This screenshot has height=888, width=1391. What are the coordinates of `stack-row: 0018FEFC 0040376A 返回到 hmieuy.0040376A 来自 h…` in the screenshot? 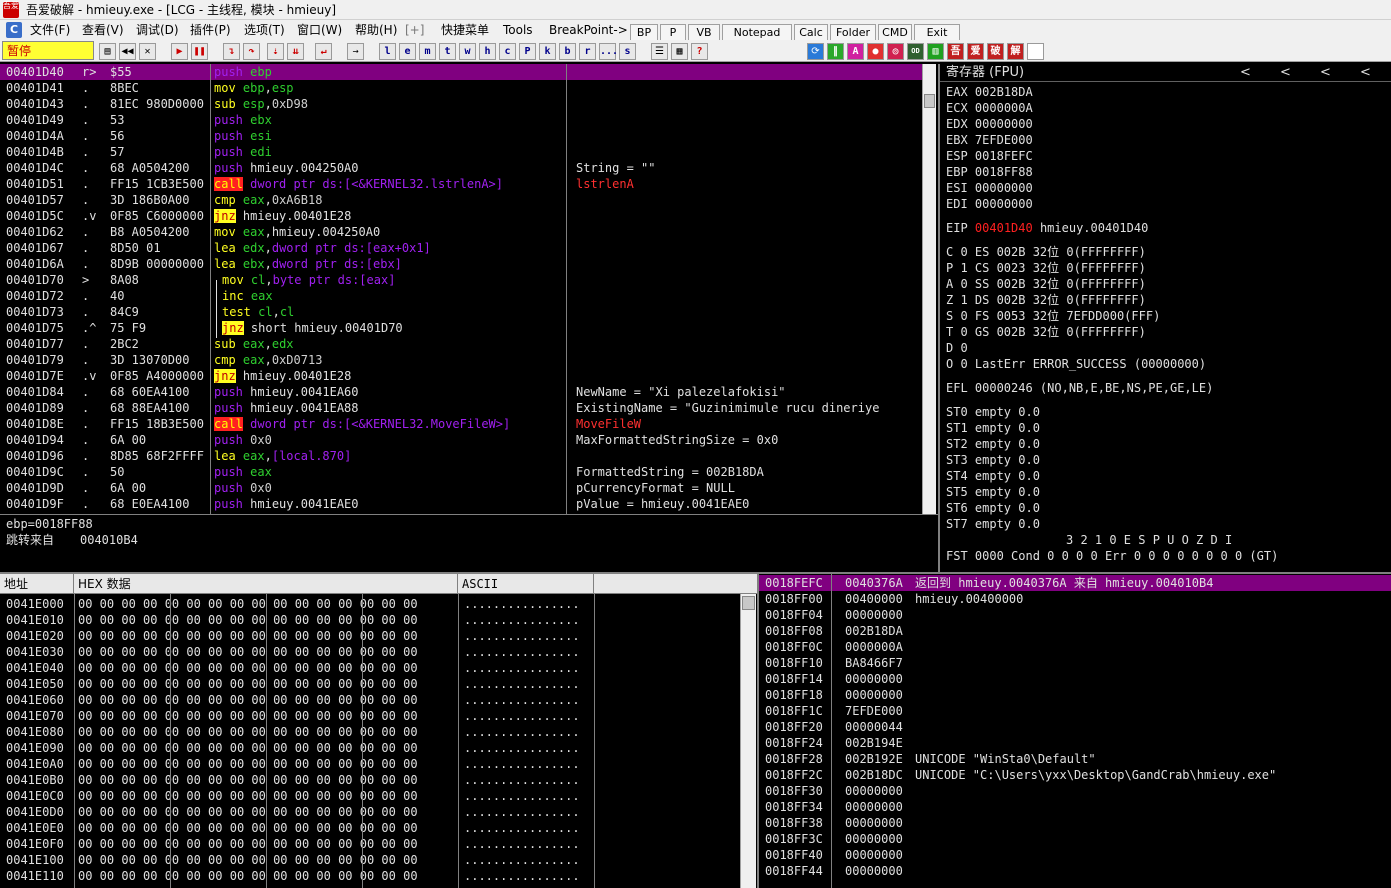 It's located at (1075, 583).